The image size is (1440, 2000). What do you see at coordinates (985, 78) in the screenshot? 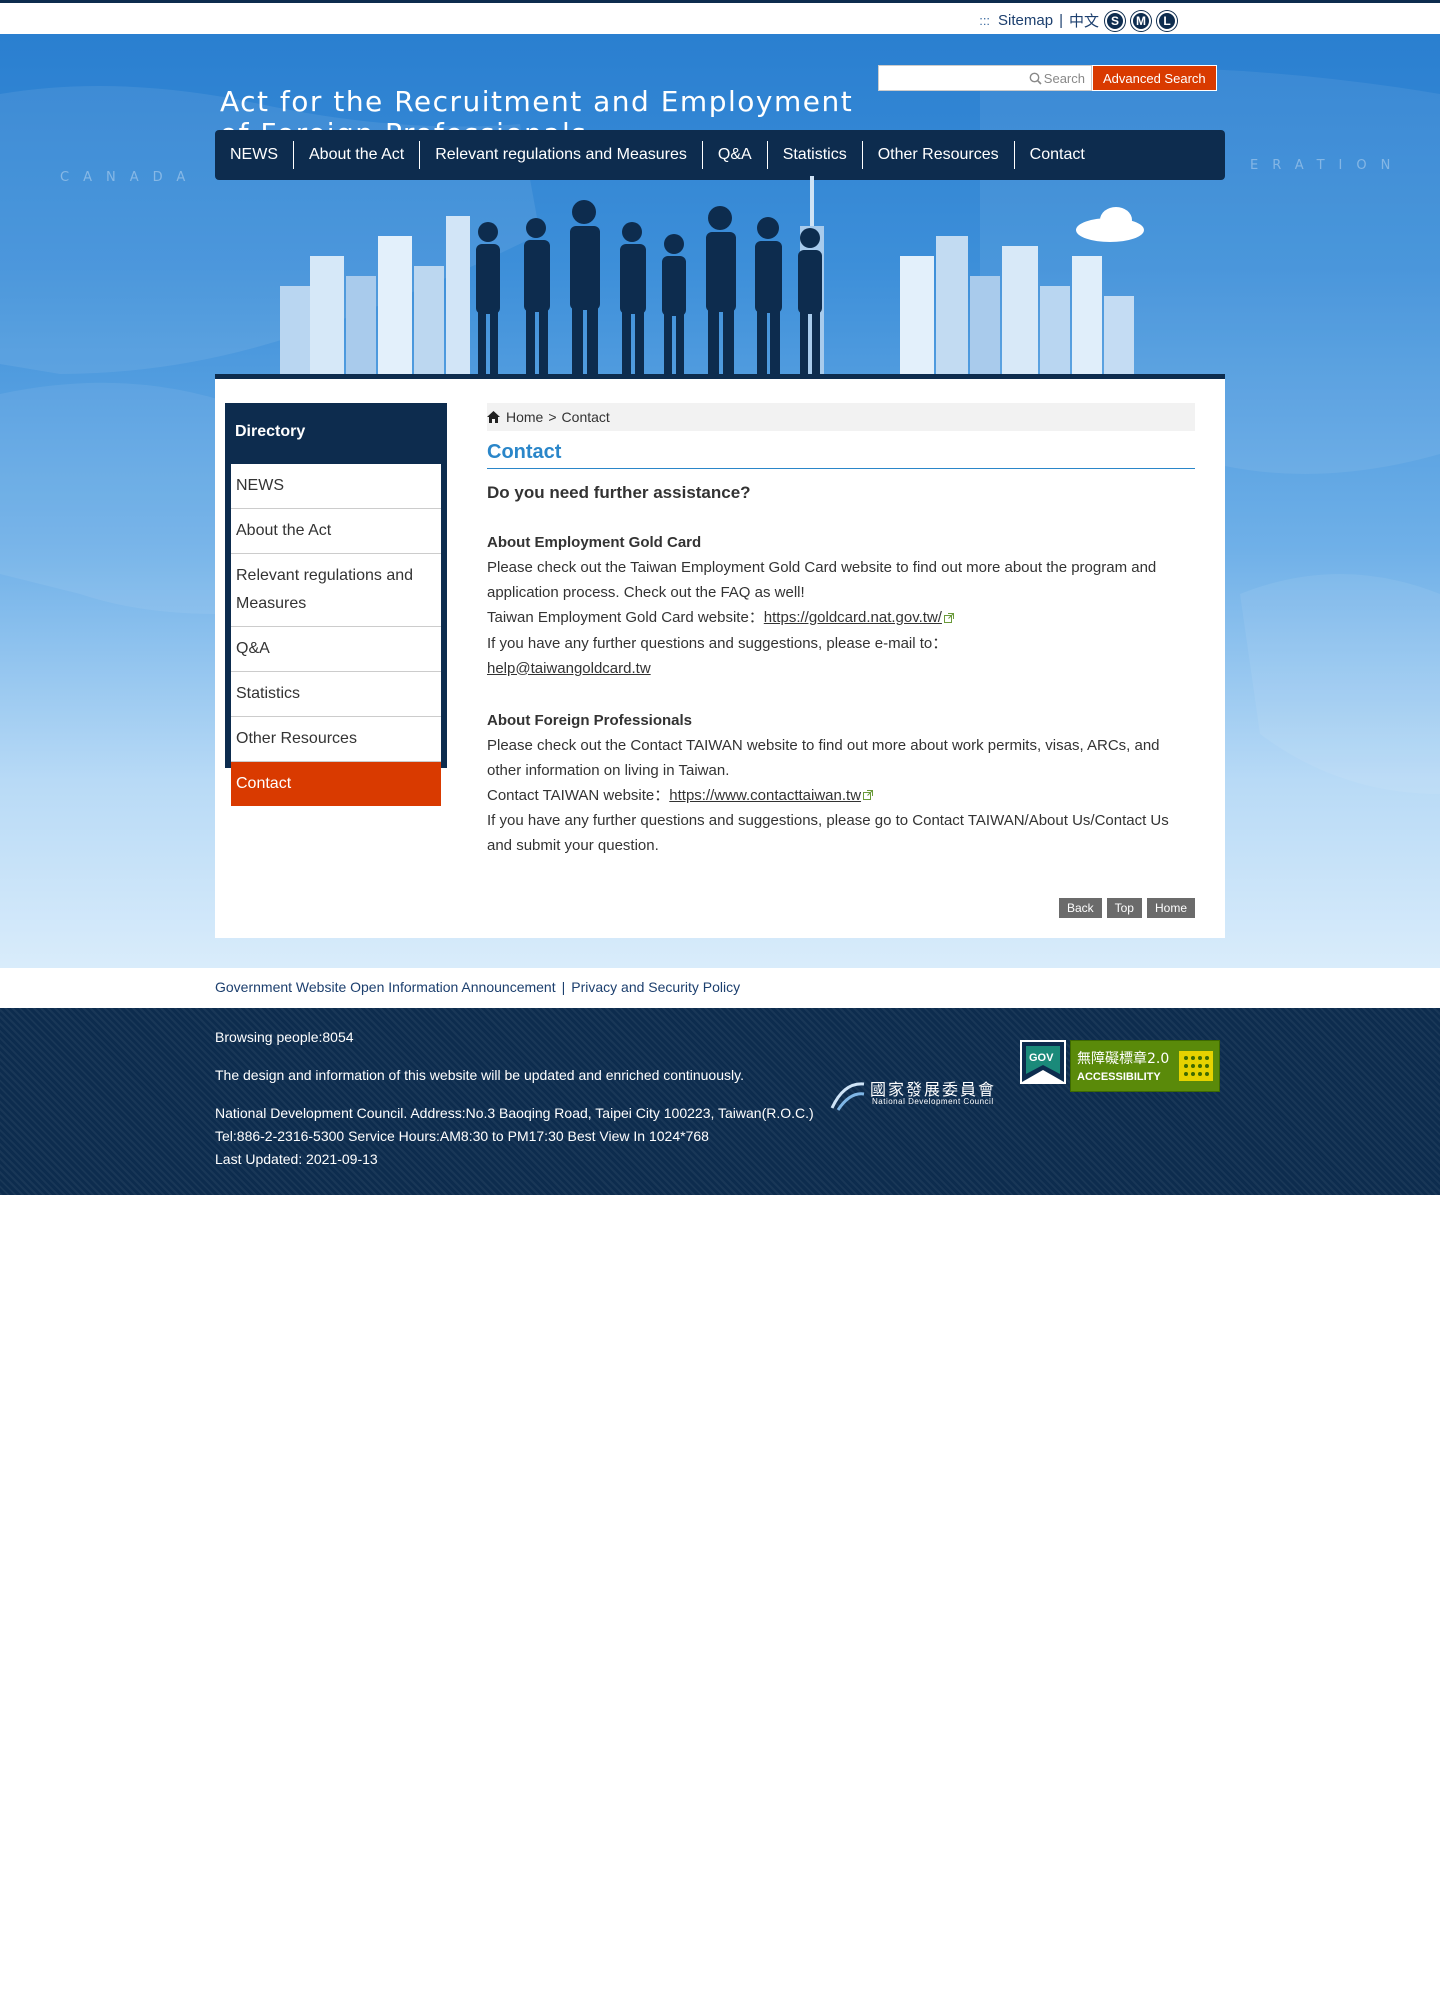
I see `search-box: Search` at bounding box center [985, 78].